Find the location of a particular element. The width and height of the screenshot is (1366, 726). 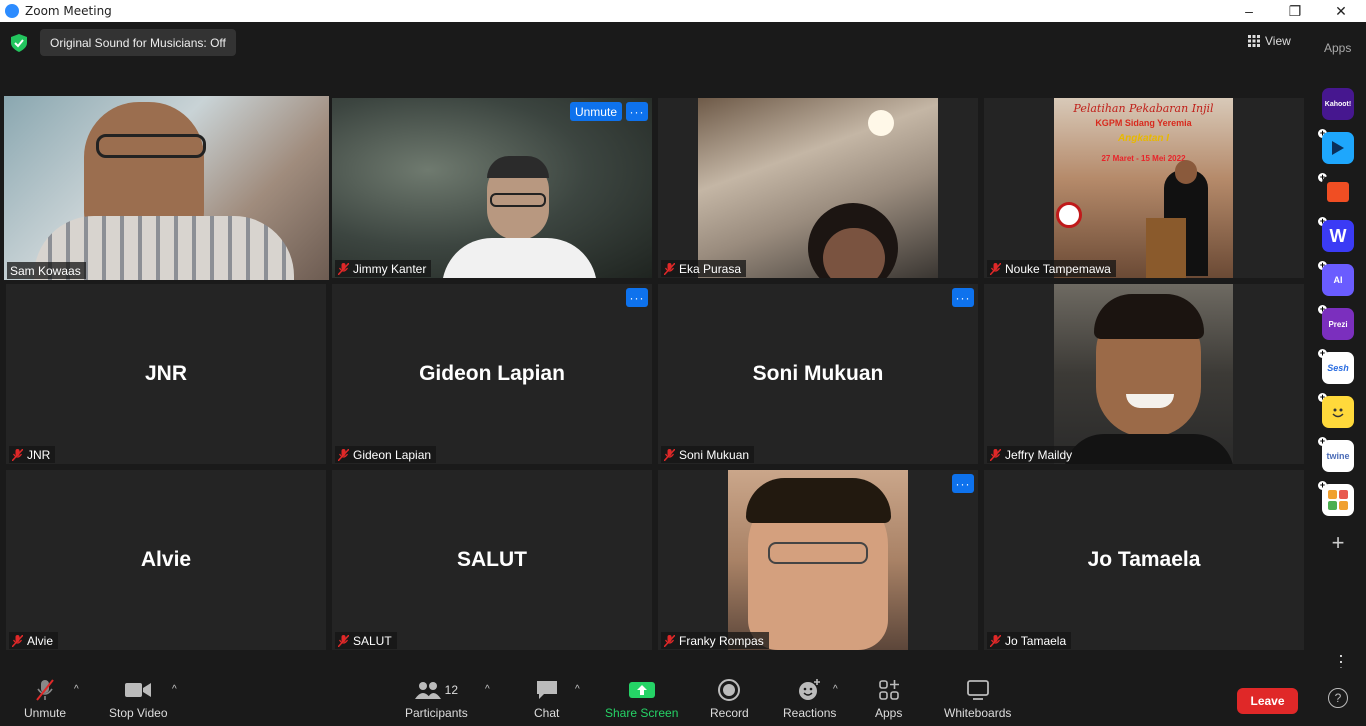

participant-display-name: Jo Tamaela is located at coordinates (1144, 559).